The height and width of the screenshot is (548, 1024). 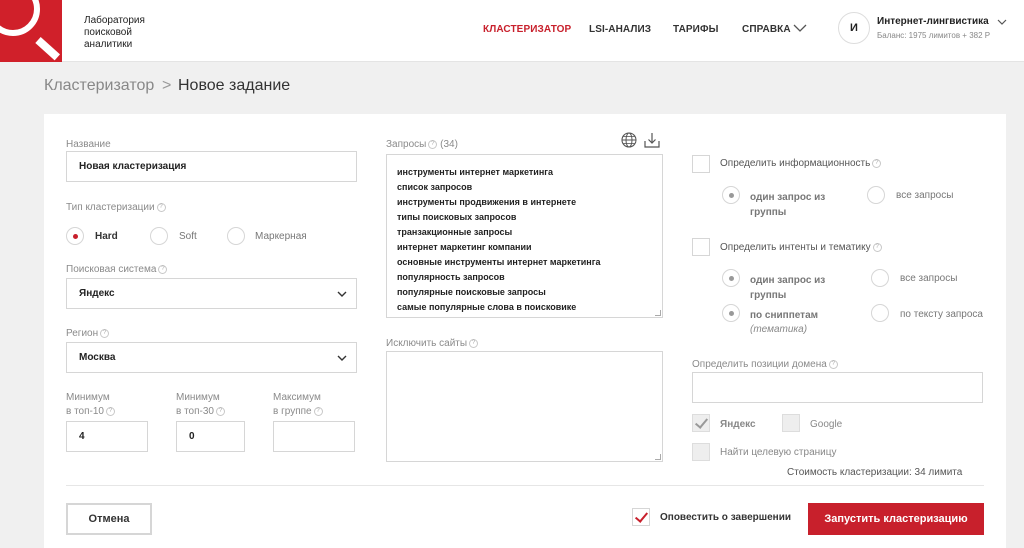 I want to click on breadcrumb-clusterizer-link: Кластеризатор, so click(x=99, y=86).